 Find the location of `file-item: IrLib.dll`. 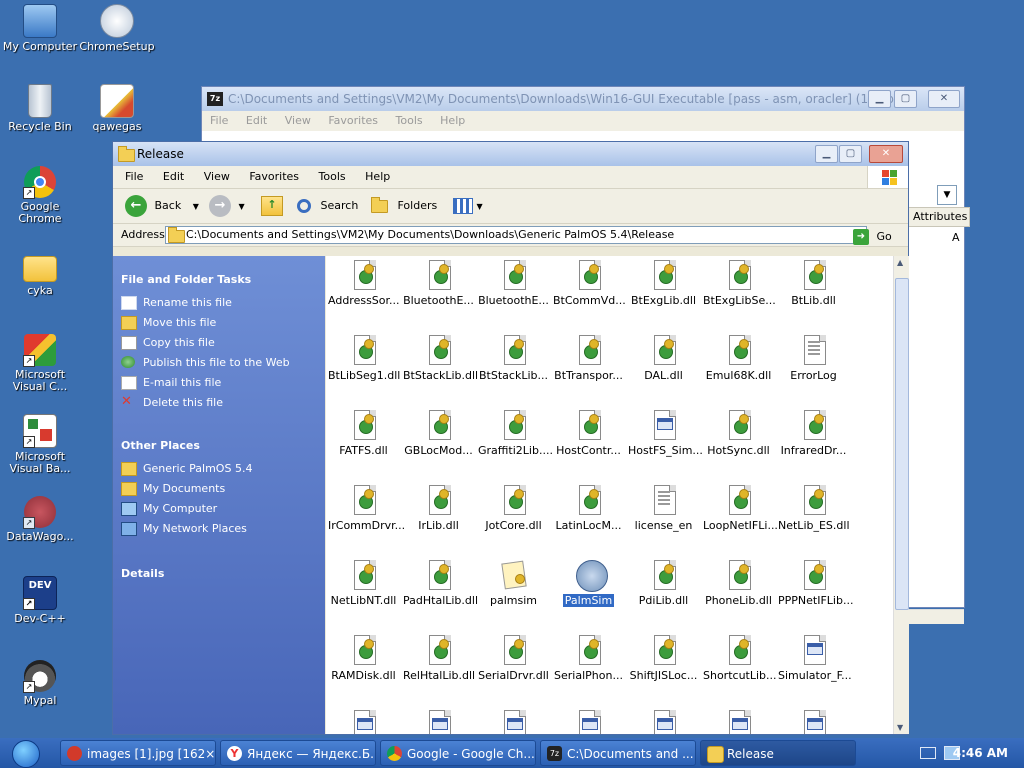

file-item: IrLib.dll is located at coordinates (438, 522).